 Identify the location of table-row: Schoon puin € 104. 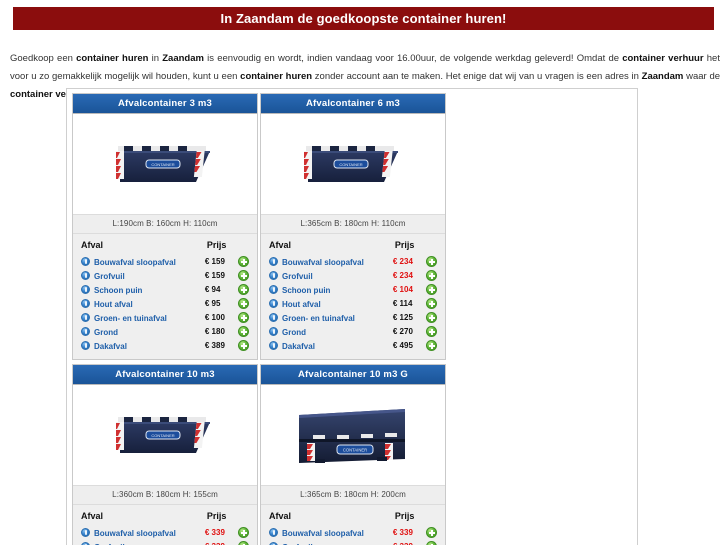
(353, 290).